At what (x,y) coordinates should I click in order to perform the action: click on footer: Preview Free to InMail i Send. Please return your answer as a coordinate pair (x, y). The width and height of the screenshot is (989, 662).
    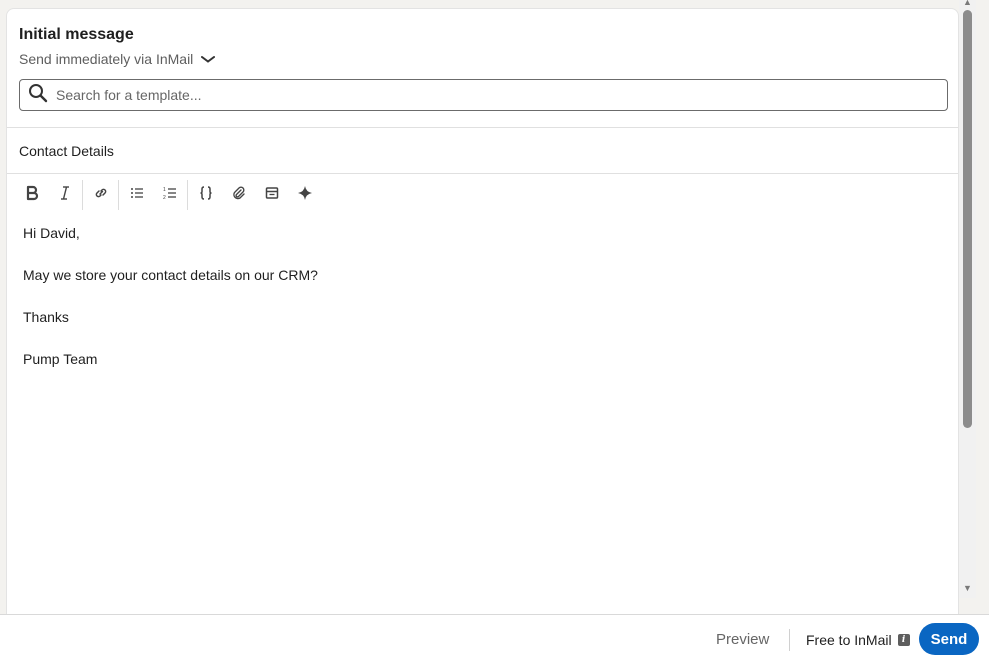
    Looking at the image, I should click on (494, 638).